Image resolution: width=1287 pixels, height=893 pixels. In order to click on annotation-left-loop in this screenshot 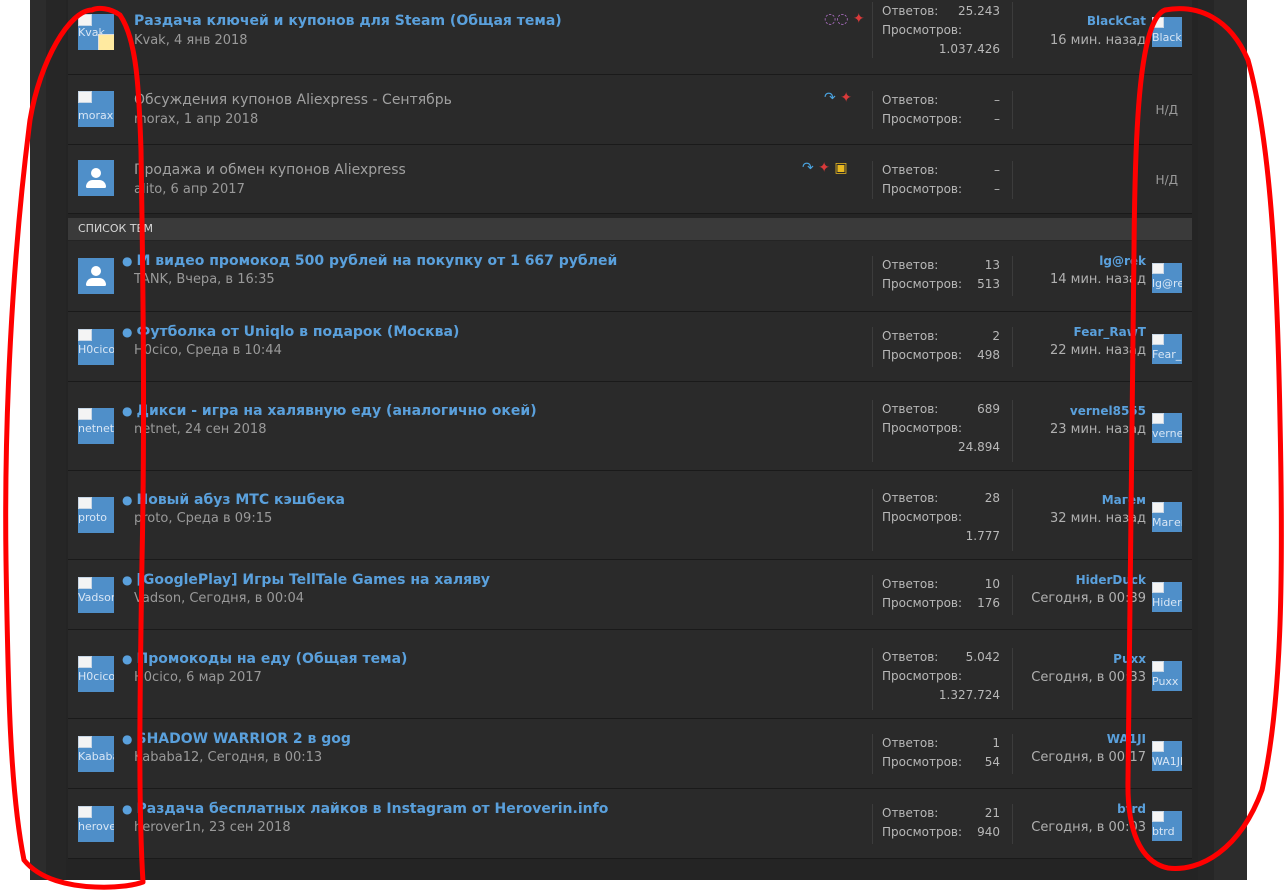, I will do `click(75, 447)`.